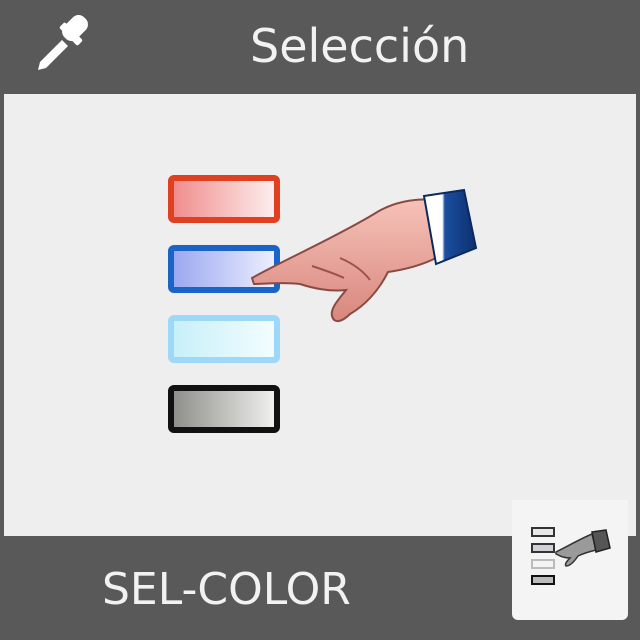 This screenshot has height=640, width=640. What do you see at coordinates (224, 199) in the screenshot?
I see `swatch-red` at bounding box center [224, 199].